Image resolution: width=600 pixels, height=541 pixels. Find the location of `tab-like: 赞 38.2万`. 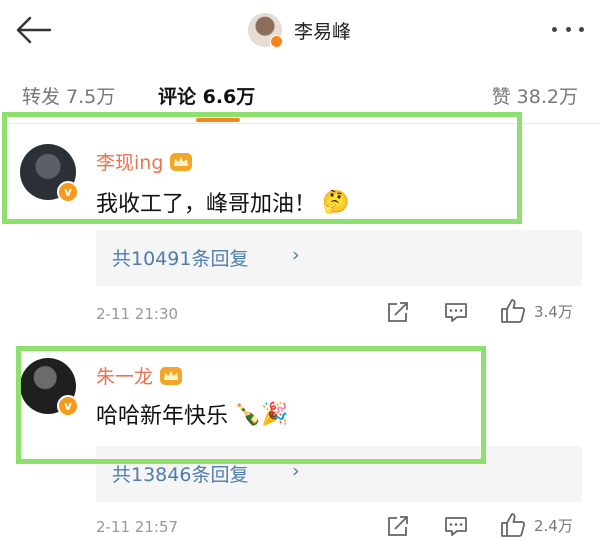

tab-like: 赞 38.2万 is located at coordinates (535, 95).